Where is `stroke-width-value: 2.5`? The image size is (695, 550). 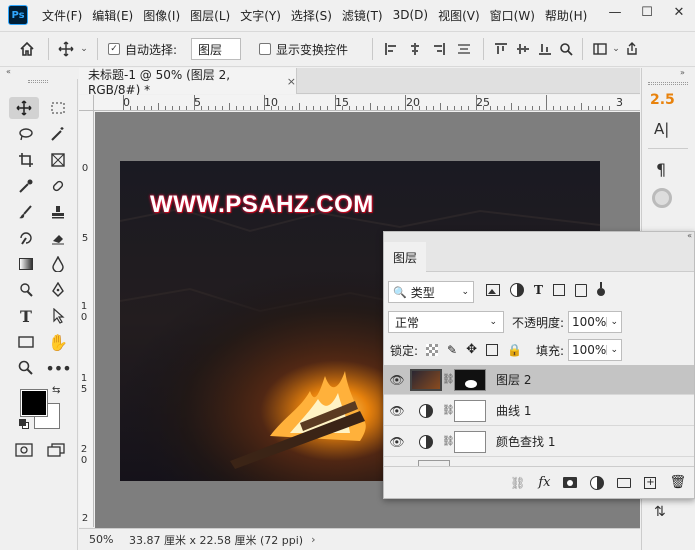
stroke-width-value: 2.5 is located at coordinates (662, 100).